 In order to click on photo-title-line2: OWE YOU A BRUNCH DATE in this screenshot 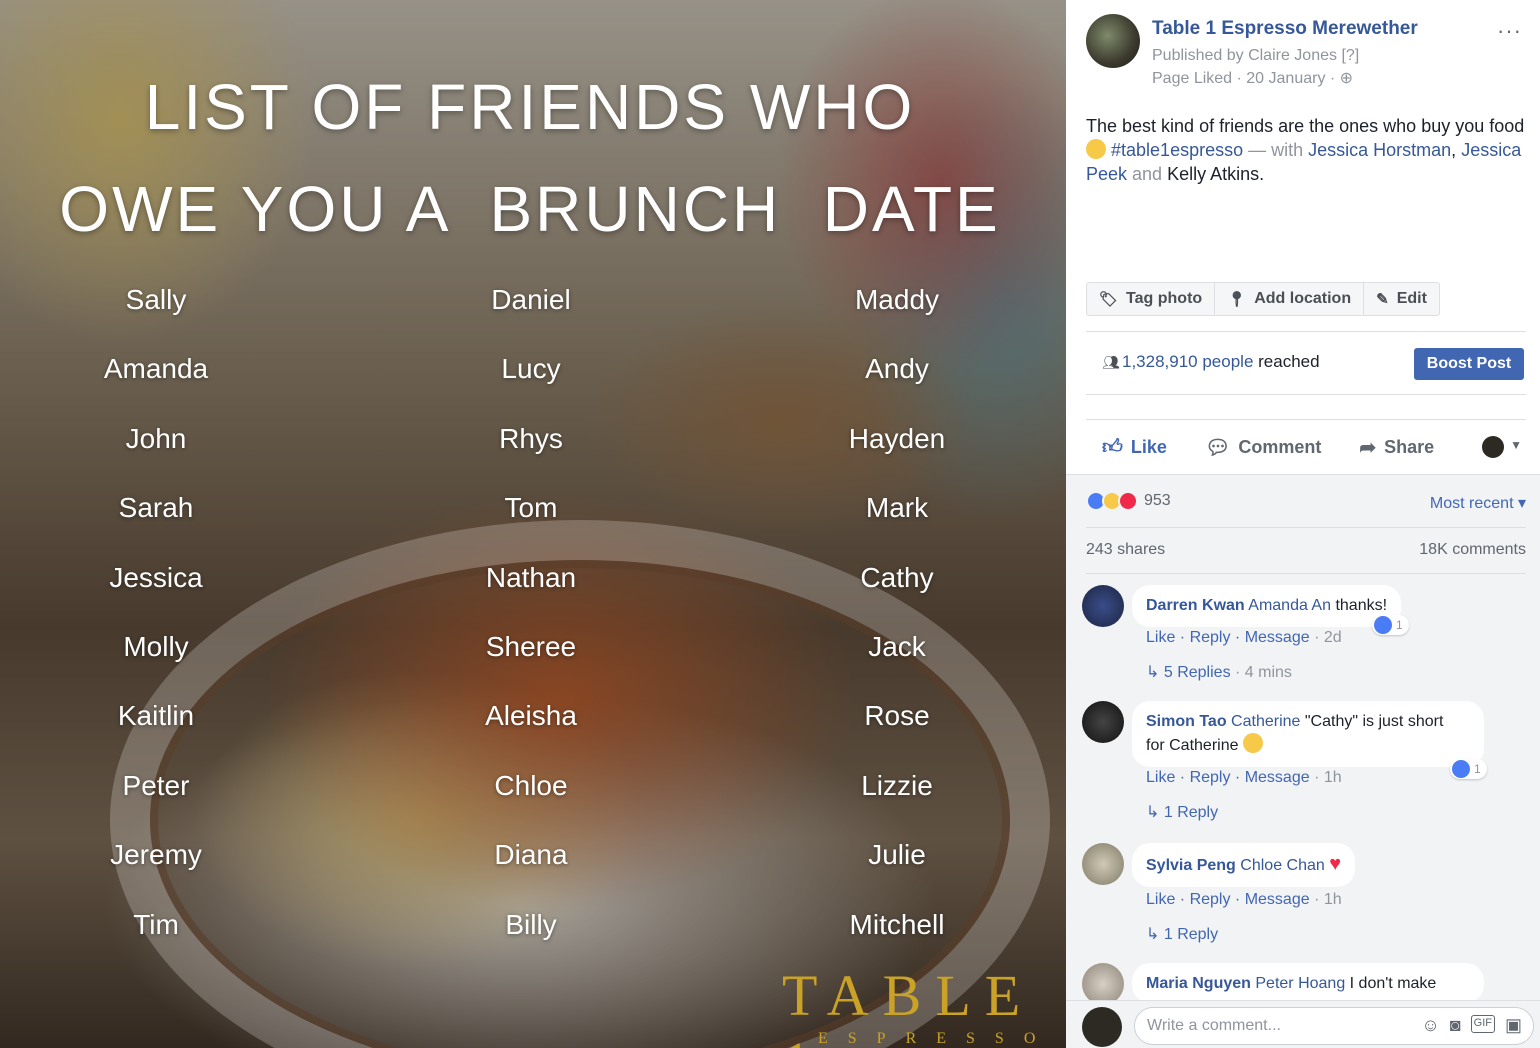, I will do `click(530, 209)`.